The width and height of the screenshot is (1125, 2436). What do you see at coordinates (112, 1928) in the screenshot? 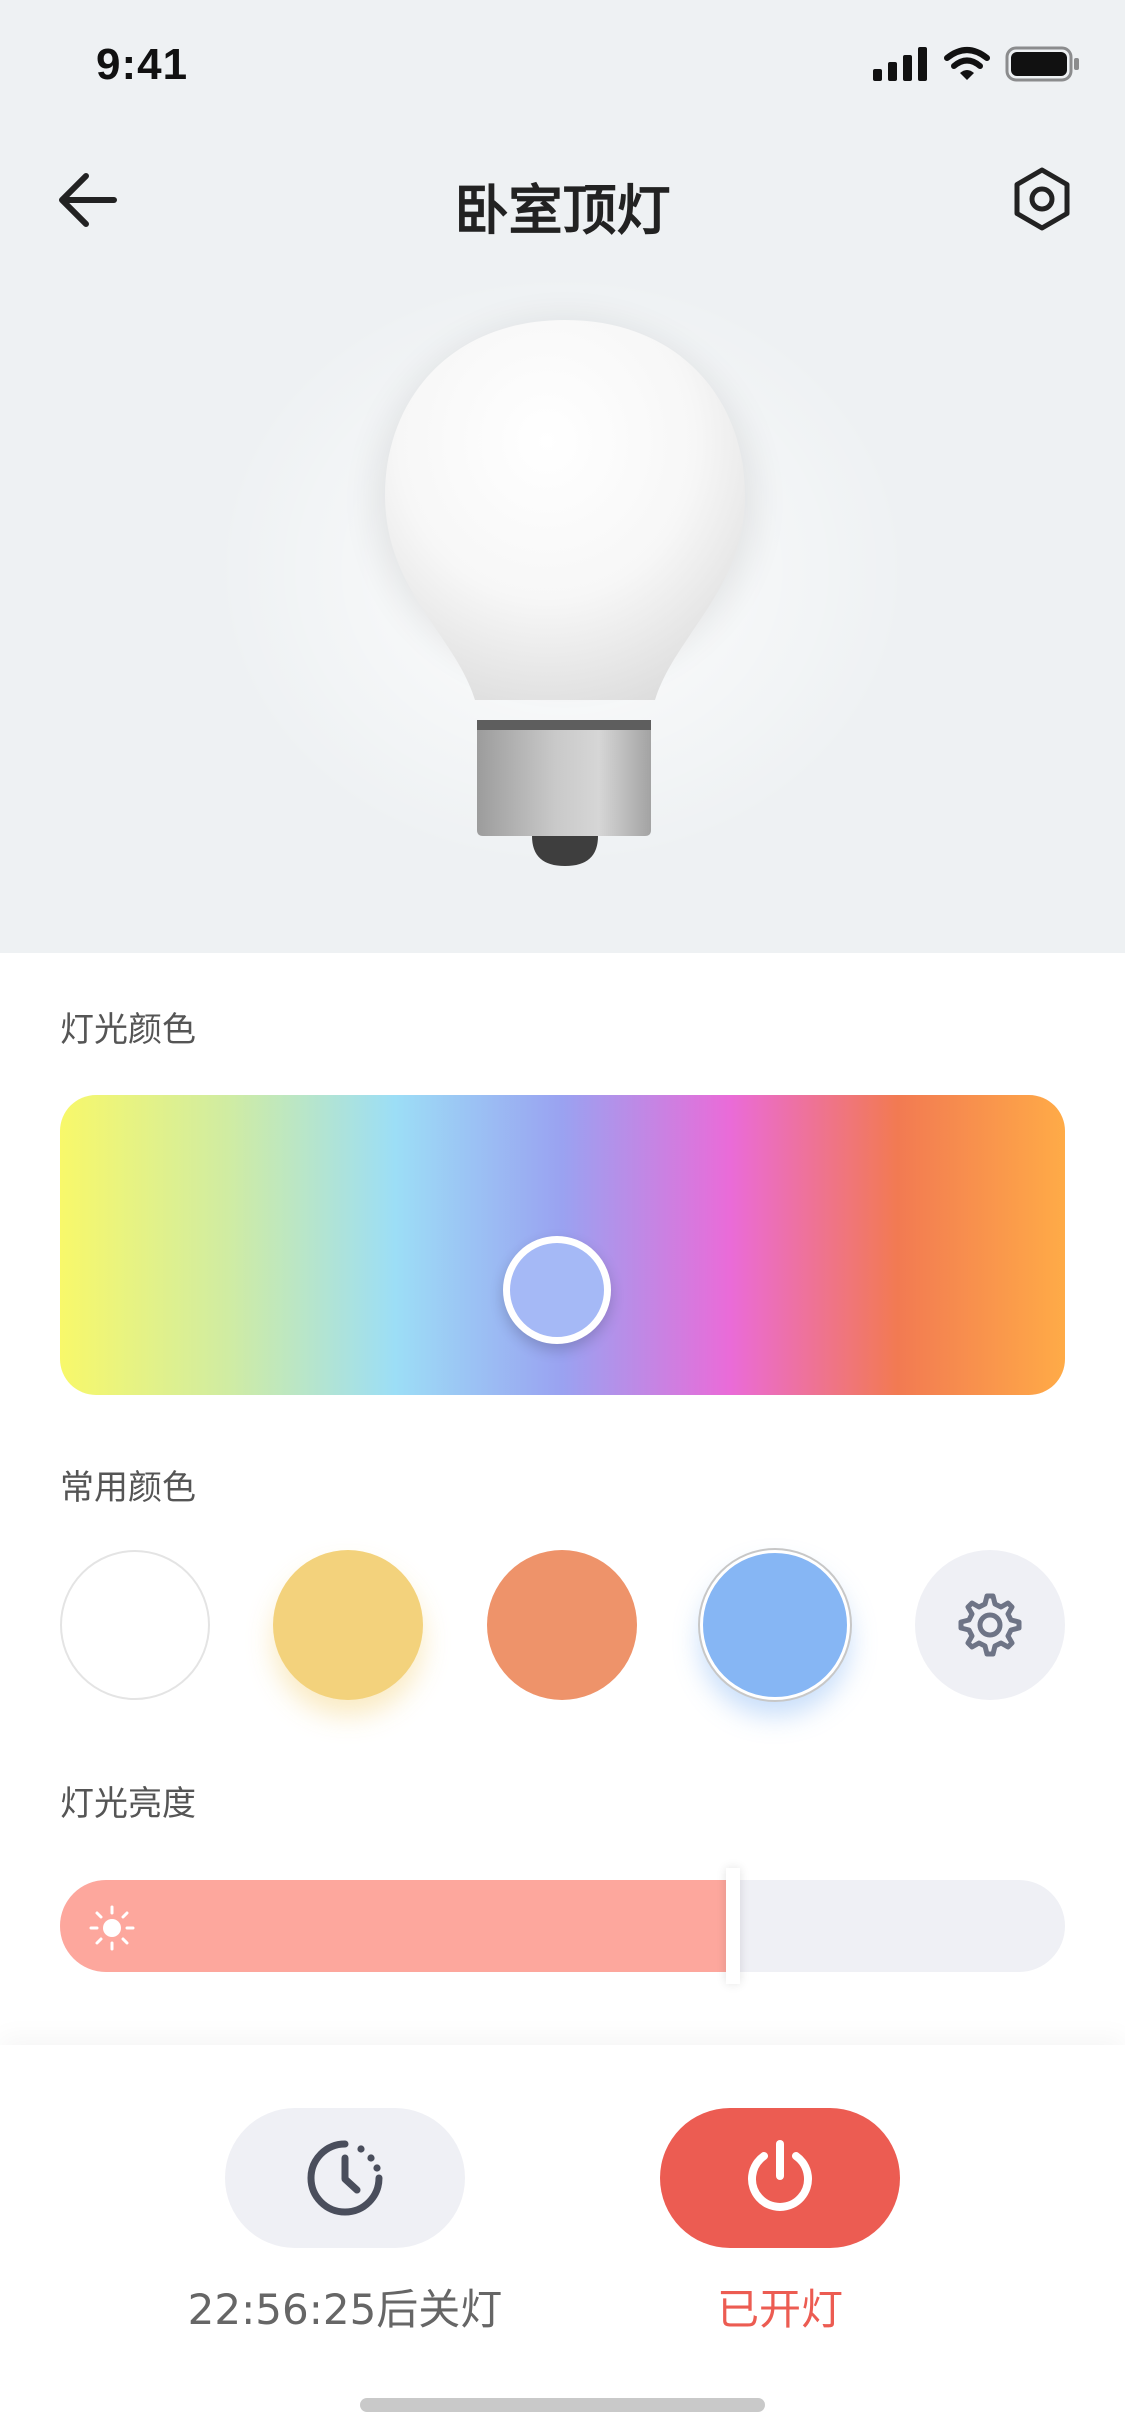
I see `sun-icon` at bounding box center [112, 1928].